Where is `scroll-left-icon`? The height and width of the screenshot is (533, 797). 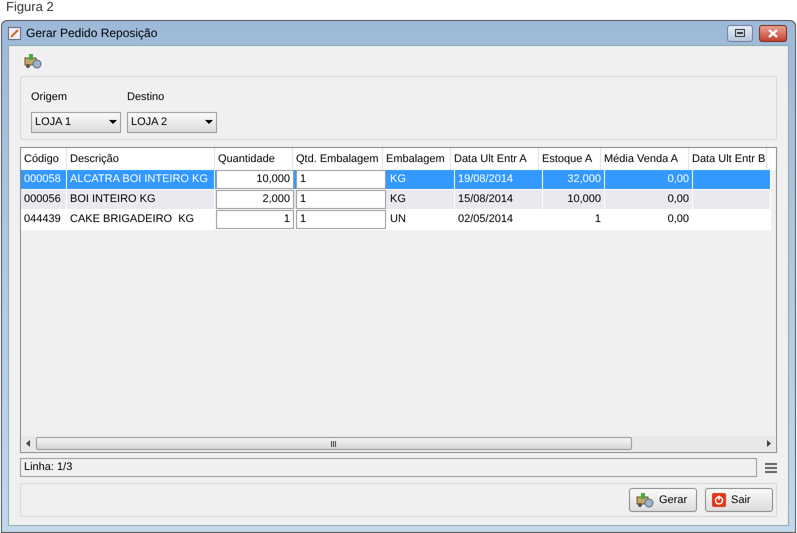
scroll-left-icon is located at coordinates (28, 443).